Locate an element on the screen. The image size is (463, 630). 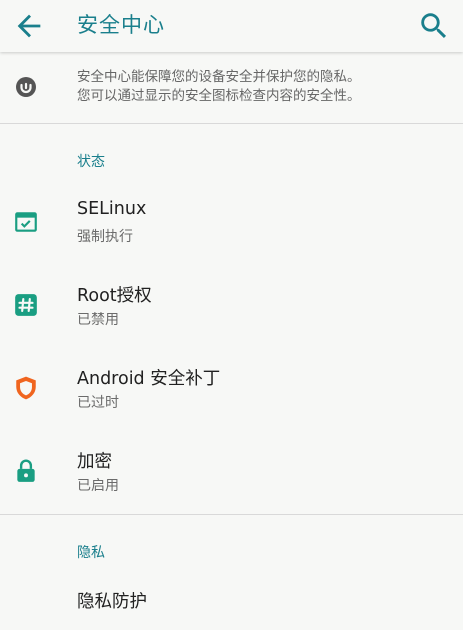
browser-check-icon is located at coordinates (26, 222).